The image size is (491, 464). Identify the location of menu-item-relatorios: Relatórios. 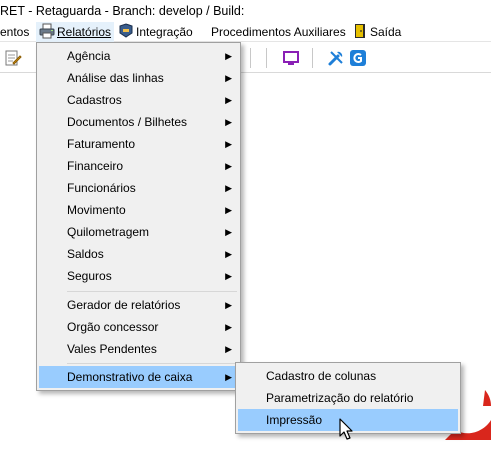
(75, 32).